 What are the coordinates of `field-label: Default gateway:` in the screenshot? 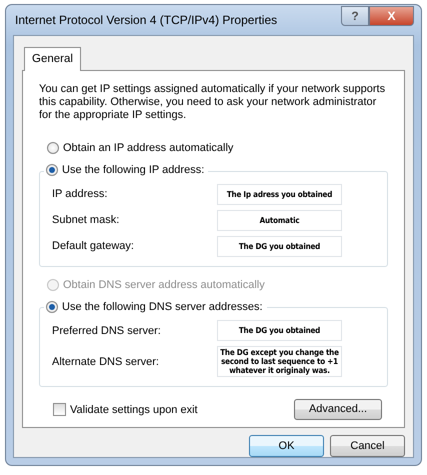 It's located at (93, 246).